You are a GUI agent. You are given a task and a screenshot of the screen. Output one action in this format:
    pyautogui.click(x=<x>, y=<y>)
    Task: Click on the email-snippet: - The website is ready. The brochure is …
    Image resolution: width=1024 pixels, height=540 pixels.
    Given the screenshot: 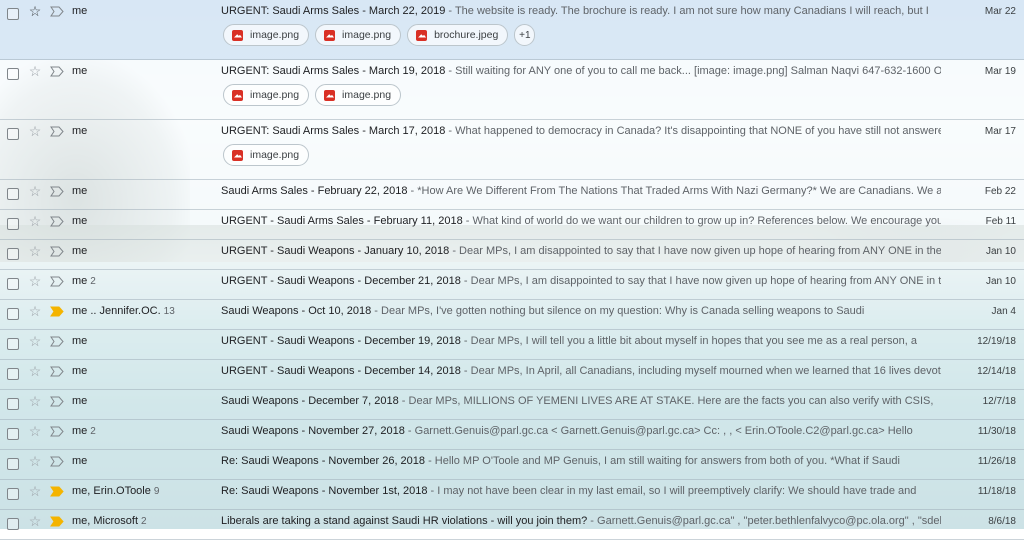 What is the action you would take?
    pyautogui.click(x=687, y=11)
    